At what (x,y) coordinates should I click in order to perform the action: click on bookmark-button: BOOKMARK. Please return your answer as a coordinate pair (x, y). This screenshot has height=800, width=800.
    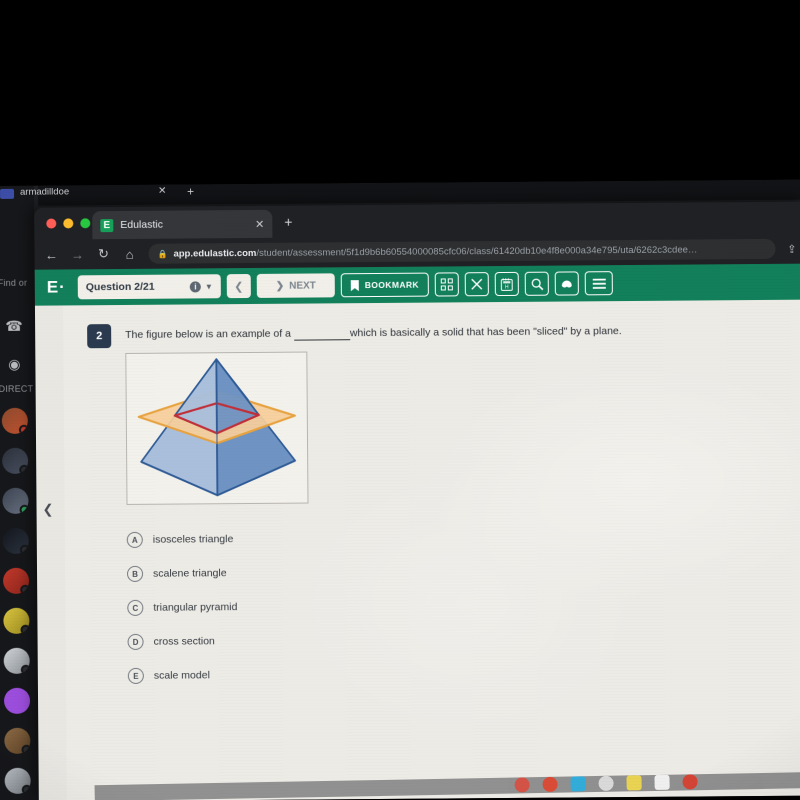
    Looking at the image, I should click on (385, 285).